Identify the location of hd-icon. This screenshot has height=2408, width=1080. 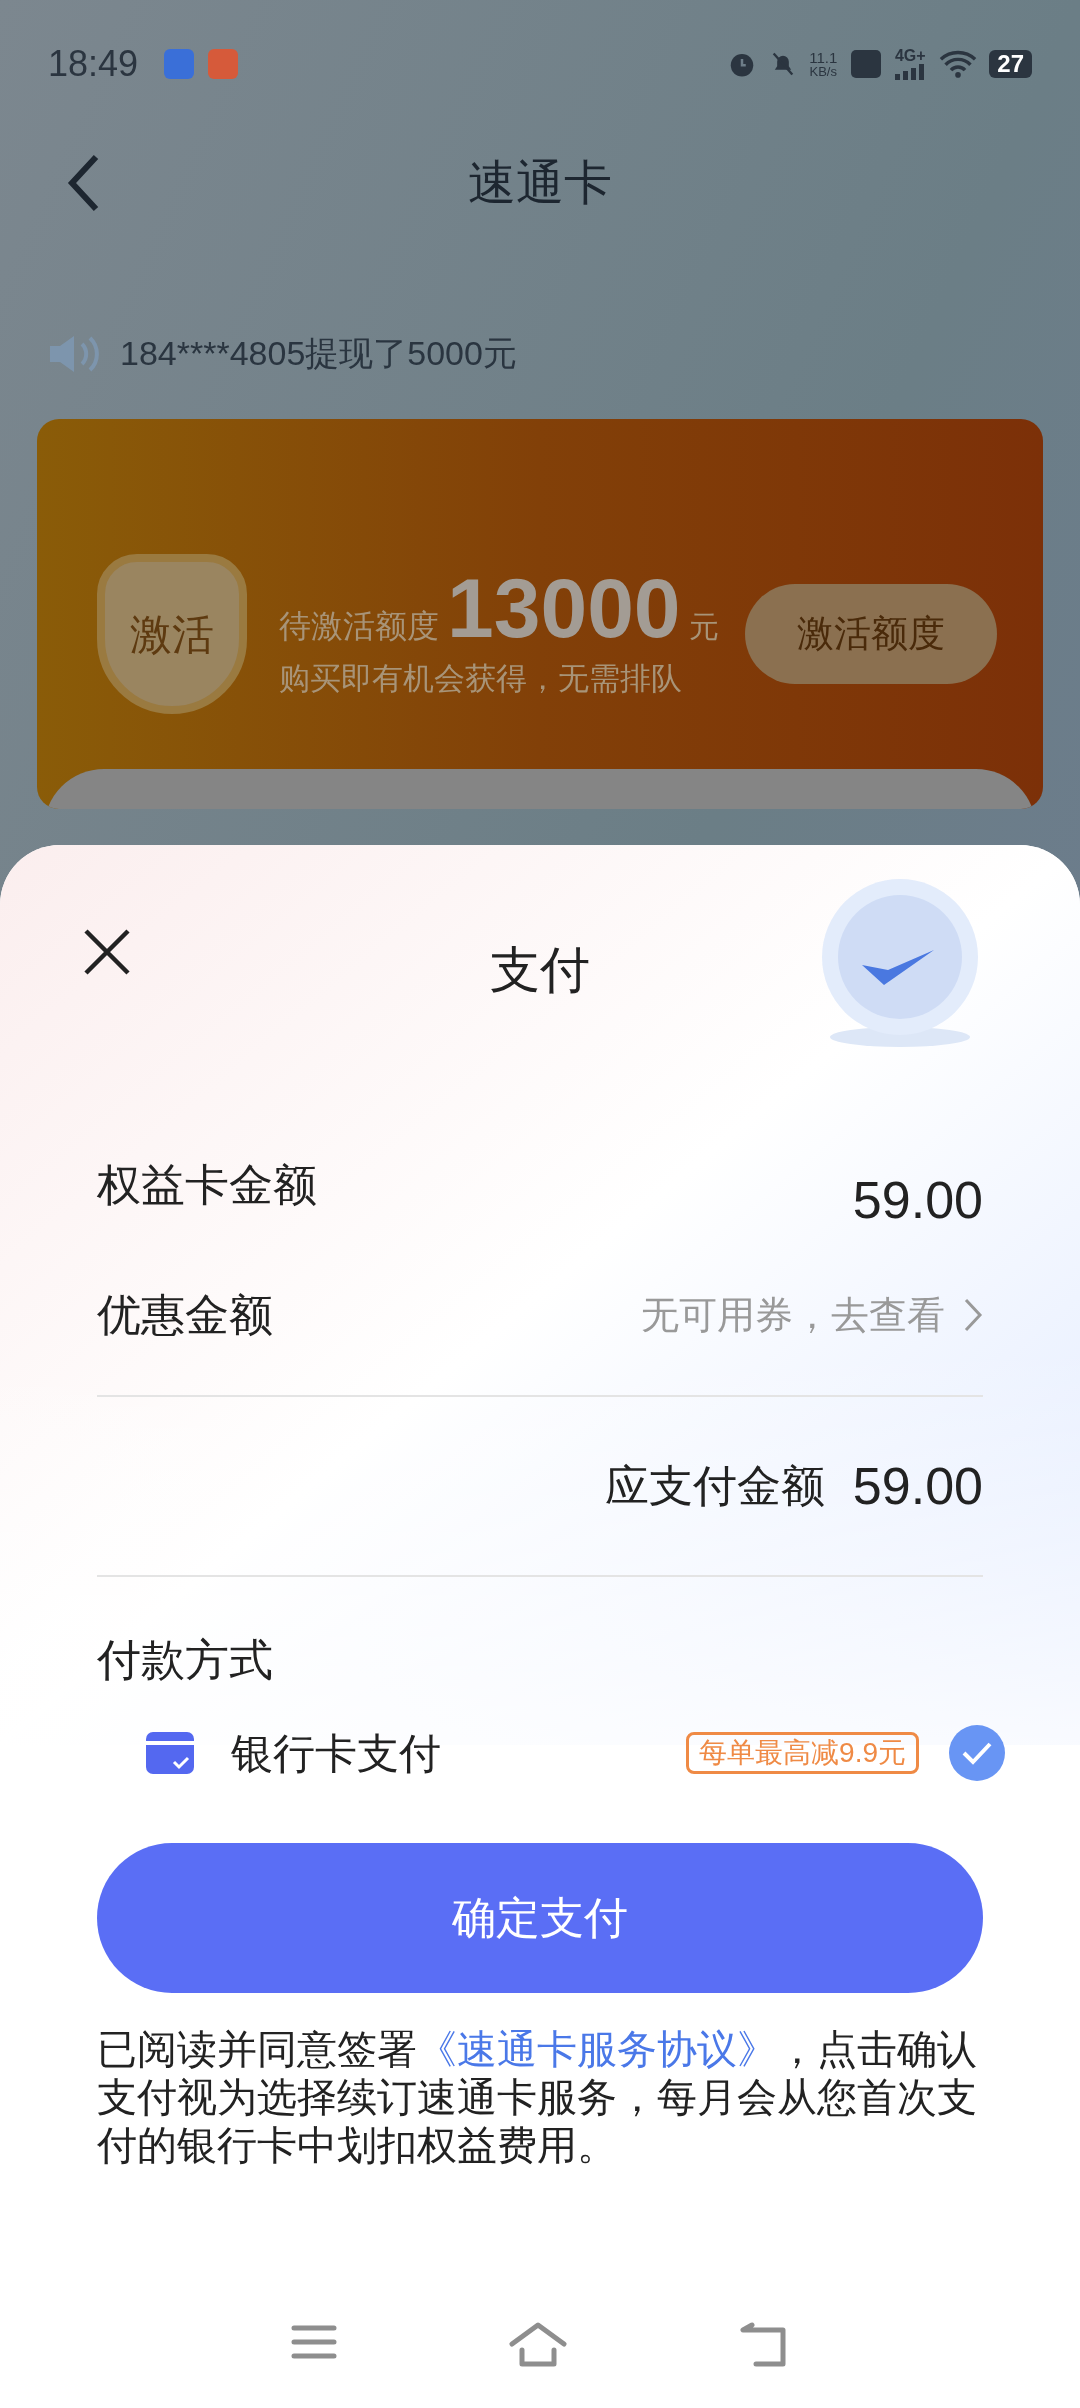
(866, 64).